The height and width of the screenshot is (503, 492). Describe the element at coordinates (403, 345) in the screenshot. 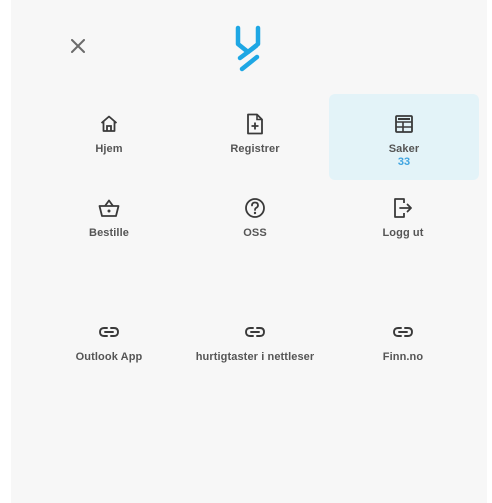

I see `link-finn-no: Finn.no` at that location.